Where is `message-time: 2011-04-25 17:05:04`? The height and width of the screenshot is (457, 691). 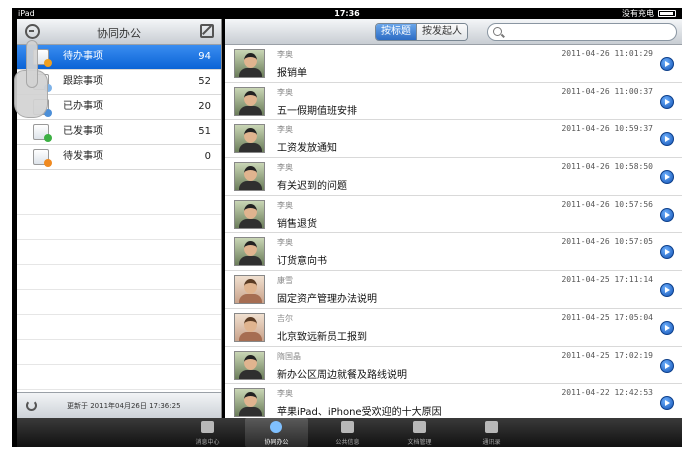 message-time: 2011-04-25 17:05:04 is located at coordinates (607, 317).